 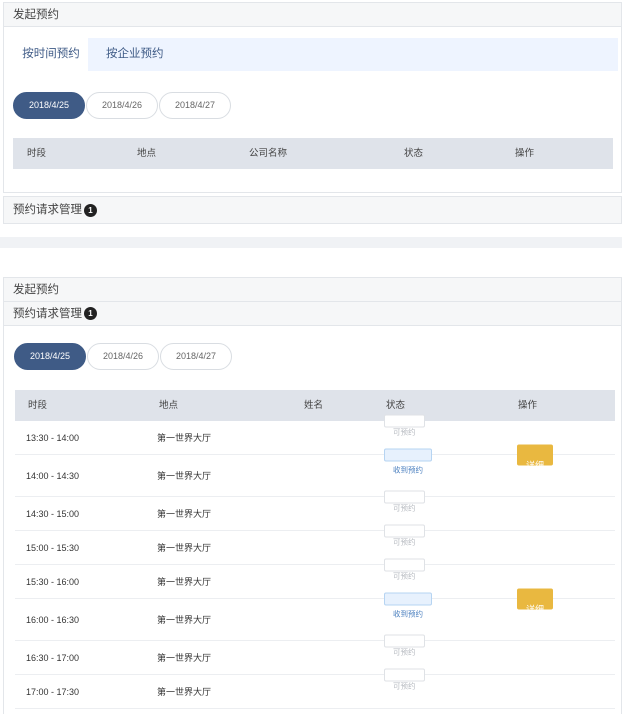 I want to click on tab-bar: 按时间预约 按企业预约, so click(x=316, y=54).